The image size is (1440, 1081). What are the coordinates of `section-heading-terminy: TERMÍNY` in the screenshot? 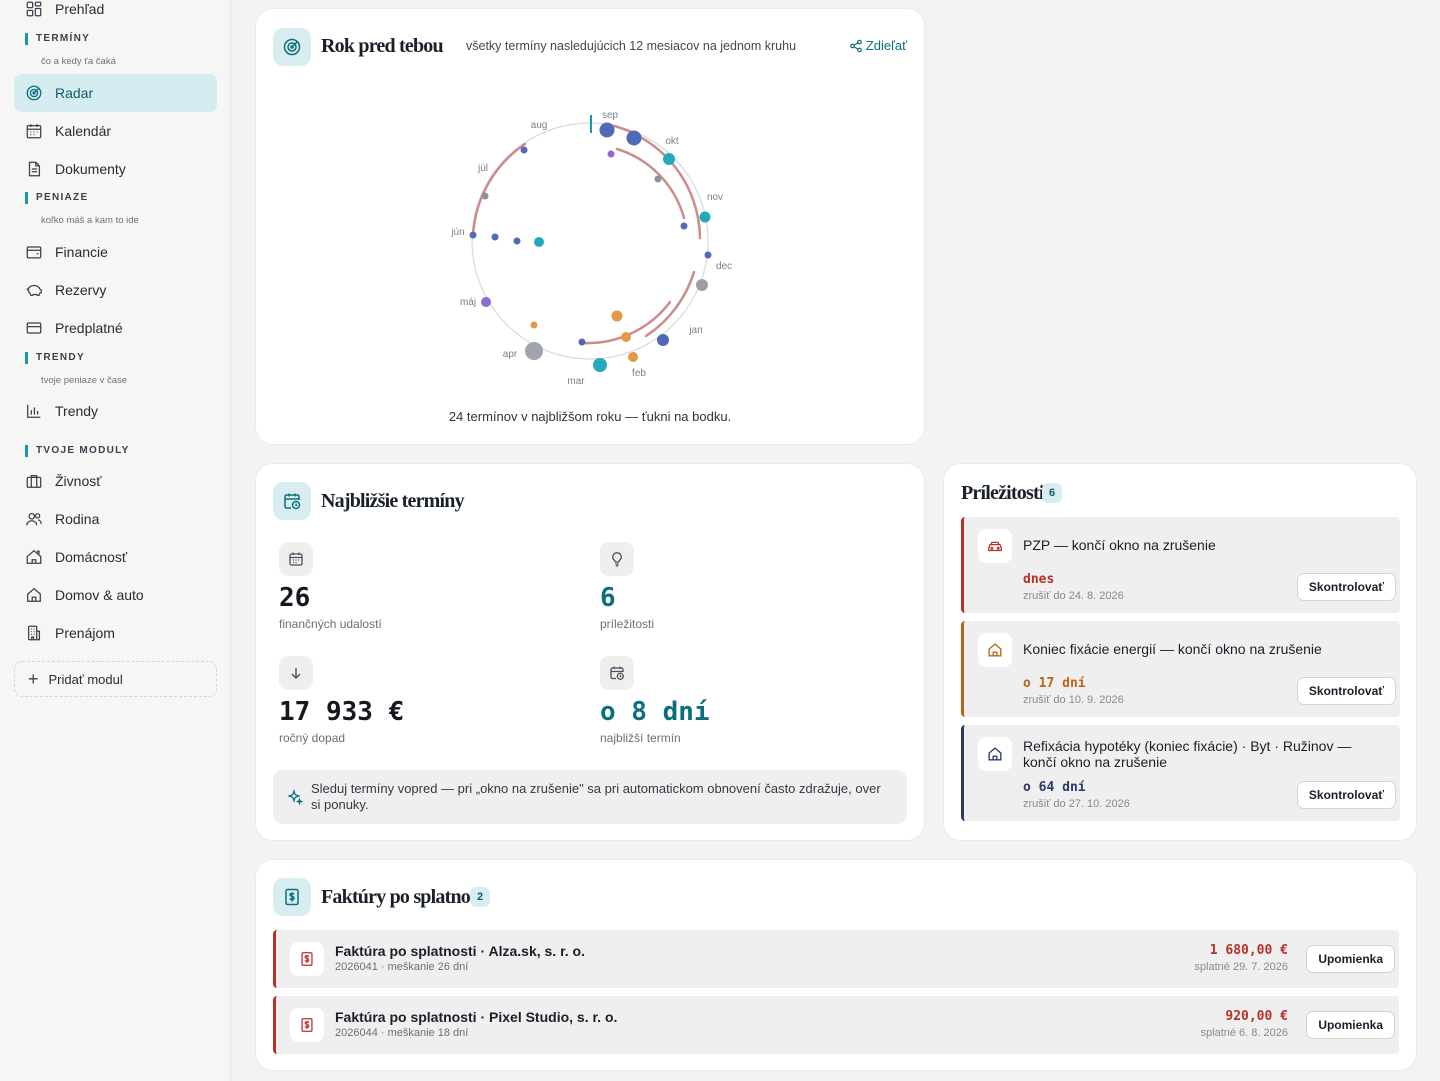 It's located at (57, 39).